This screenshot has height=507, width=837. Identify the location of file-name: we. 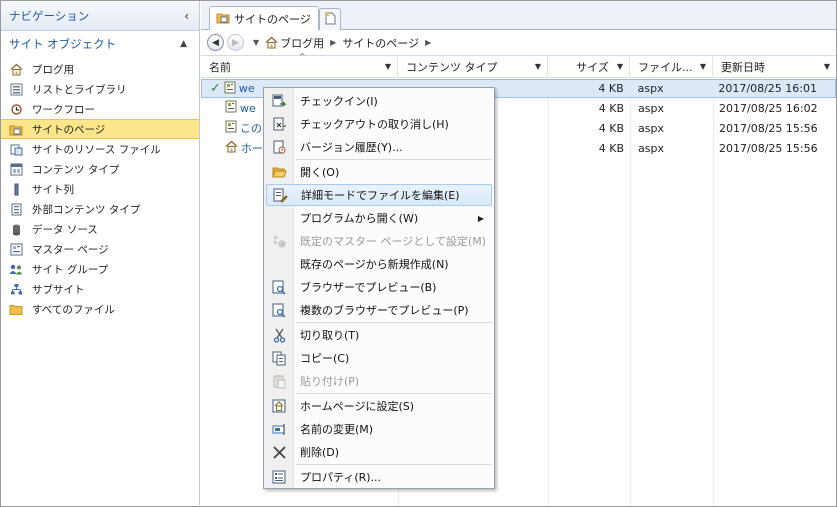
(246, 88).